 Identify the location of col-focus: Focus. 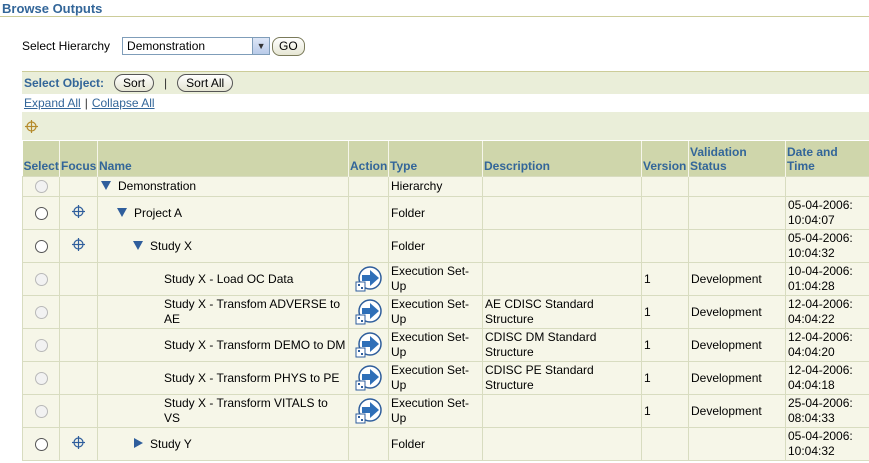
(78, 159).